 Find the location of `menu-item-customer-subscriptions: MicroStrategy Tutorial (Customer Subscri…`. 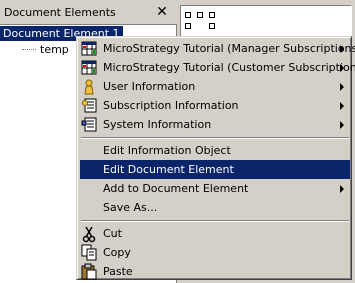

menu-item-customer-subscriptions: MicroStrategy Tutorial (Customer Subscri… is located at coordinates (217, 67).